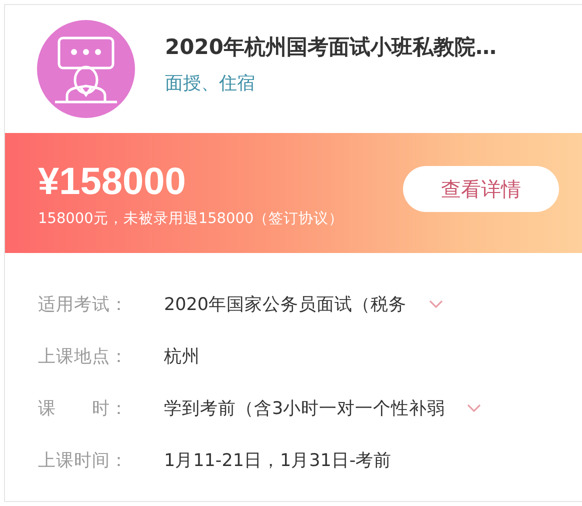 The width and height of the screenshot is (582, 506). I want to click on details-button: 查看详情, so click(481, 189).